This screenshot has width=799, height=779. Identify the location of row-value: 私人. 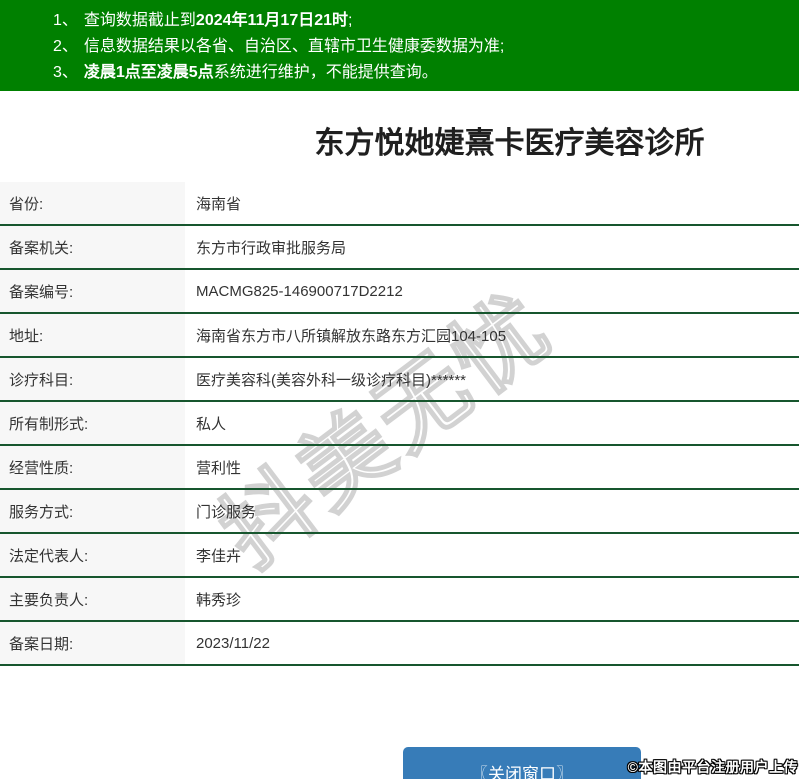
(211, 424).